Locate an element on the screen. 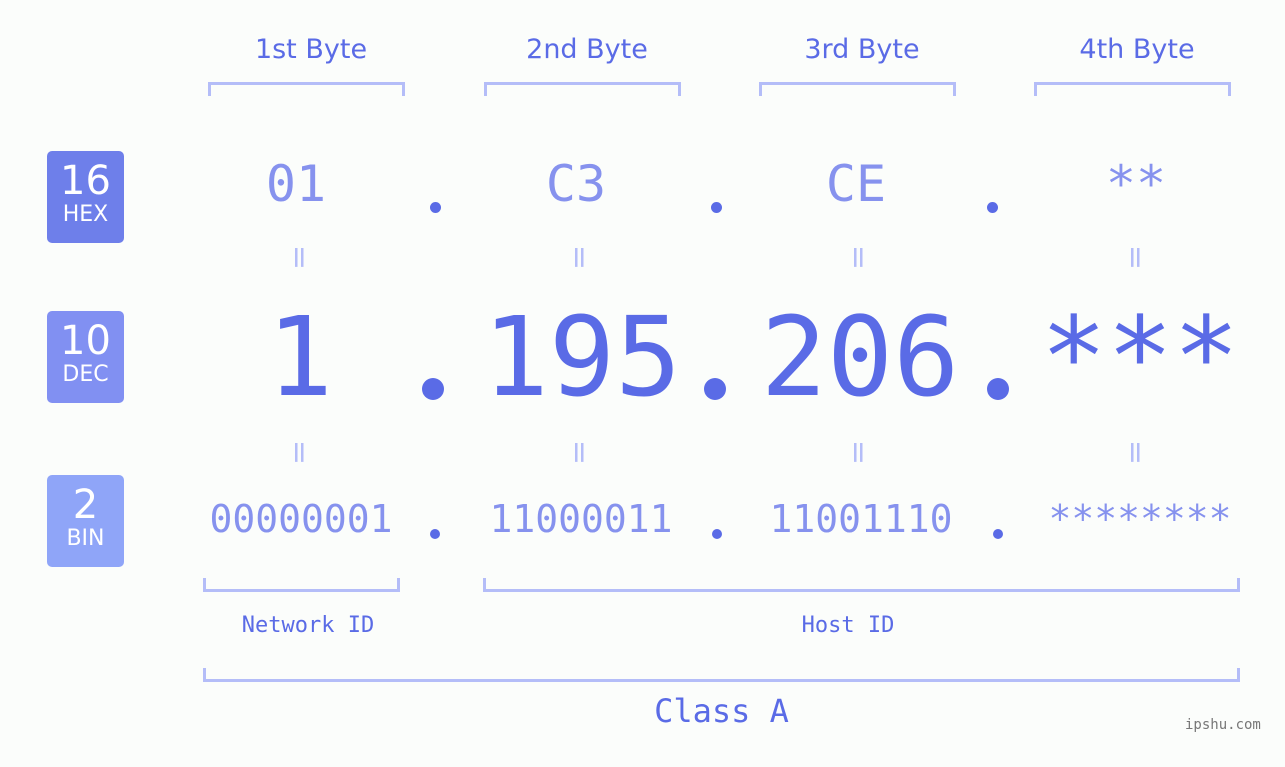  class-bracket is located at coordinates (721, 675).